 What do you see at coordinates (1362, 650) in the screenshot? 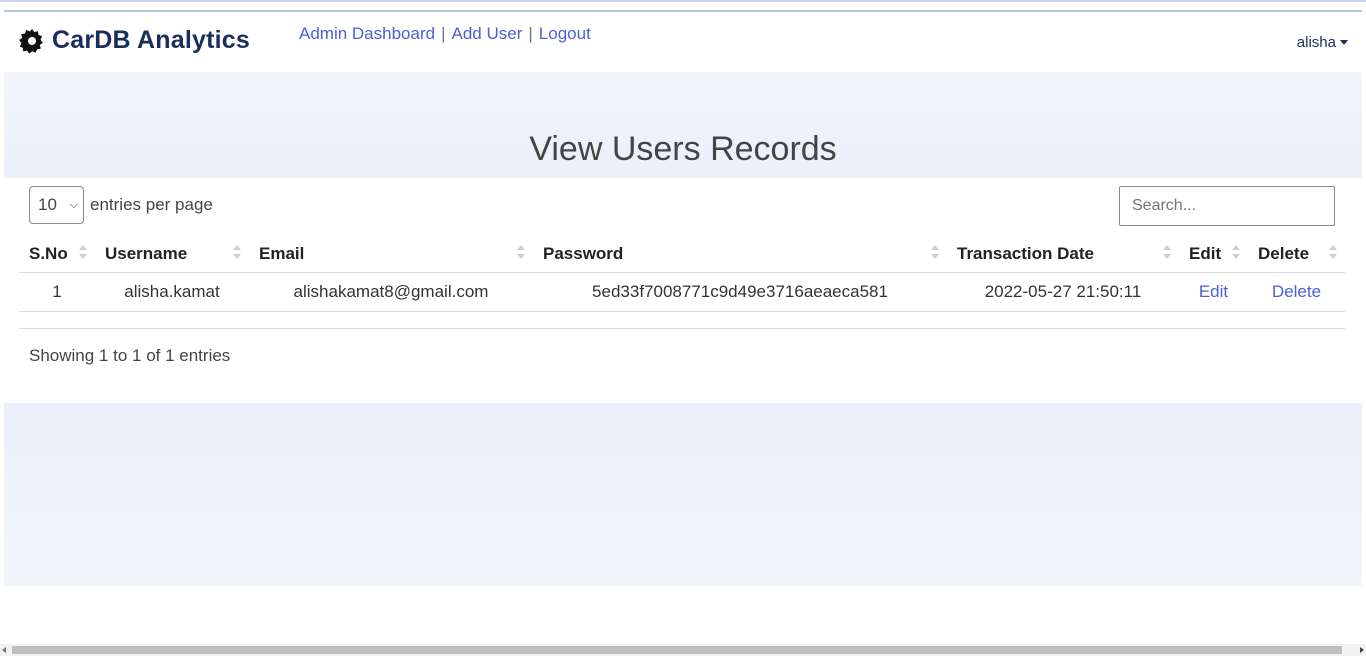
I see `scroll-right-icon` at bounding box center [1362, 650].